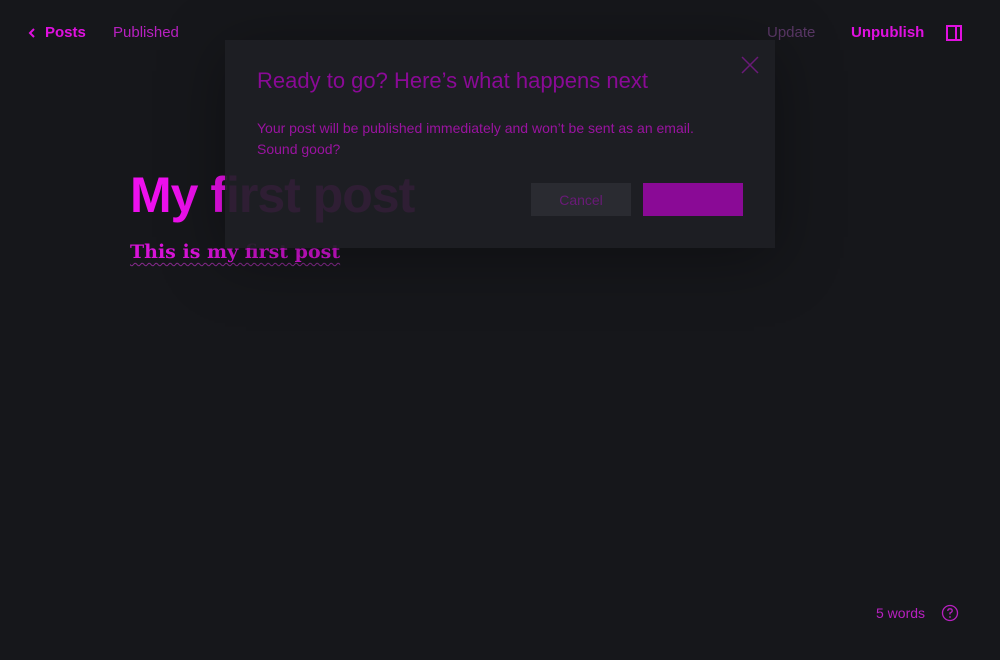 The image size is (1000, 660). I want to click on question-circle-icon, so click(950, 613).